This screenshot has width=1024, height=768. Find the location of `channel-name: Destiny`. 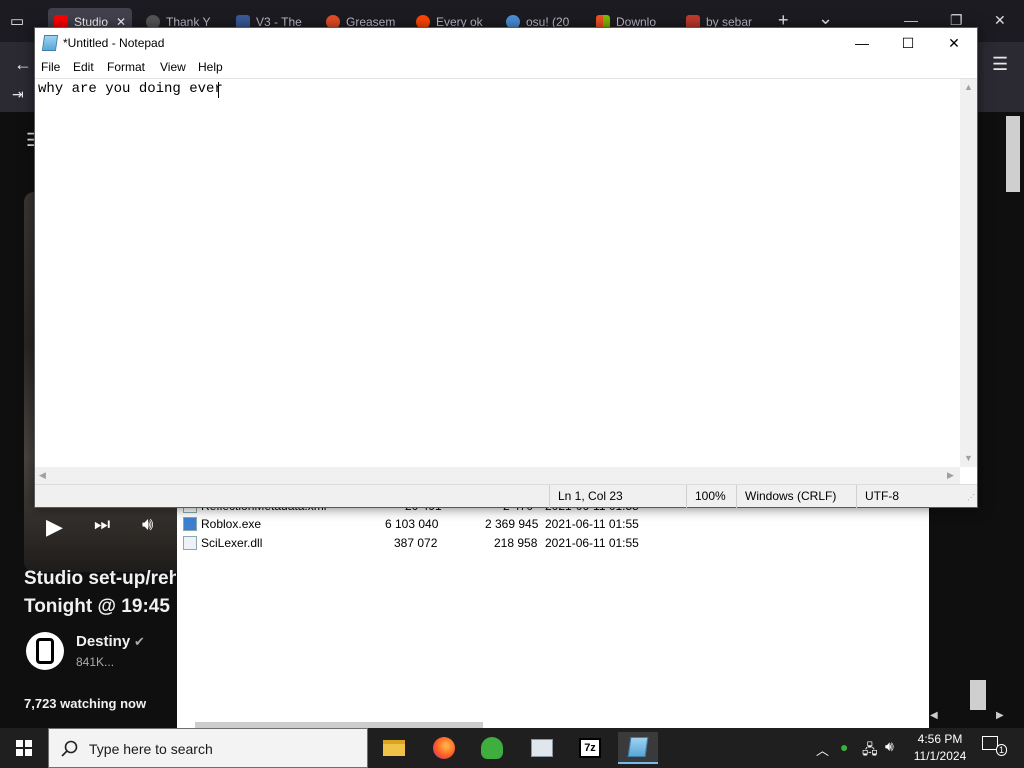

channel-name: Destiny is located at coordinates (103, 641).